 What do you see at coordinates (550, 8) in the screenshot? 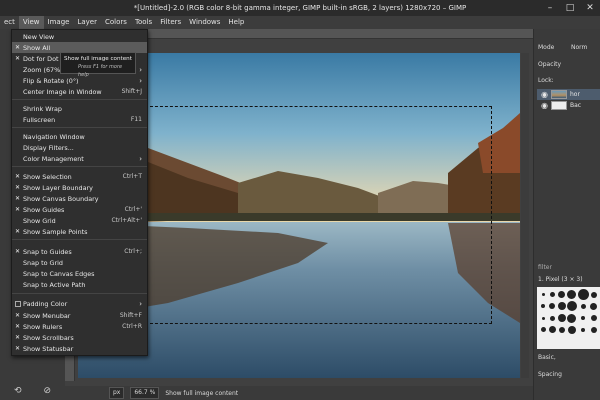
I see `minimize-icon: –` at bounding box center [550, 8].